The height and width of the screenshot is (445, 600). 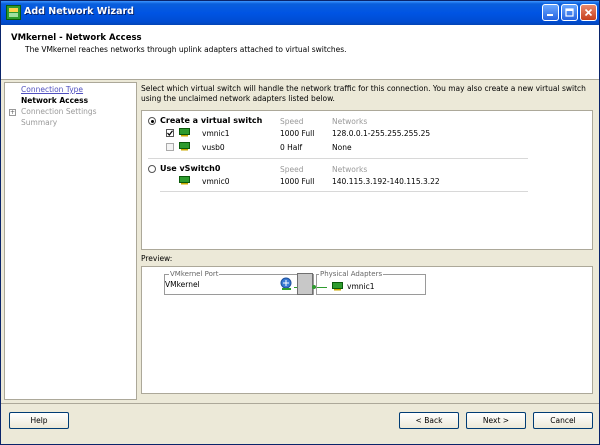 What do you see at coordinates (386, 181) in the screenshot?
I see `adapter-networks: 140.115.3.192-140.115.3.22` at bounding box center [386, 181].